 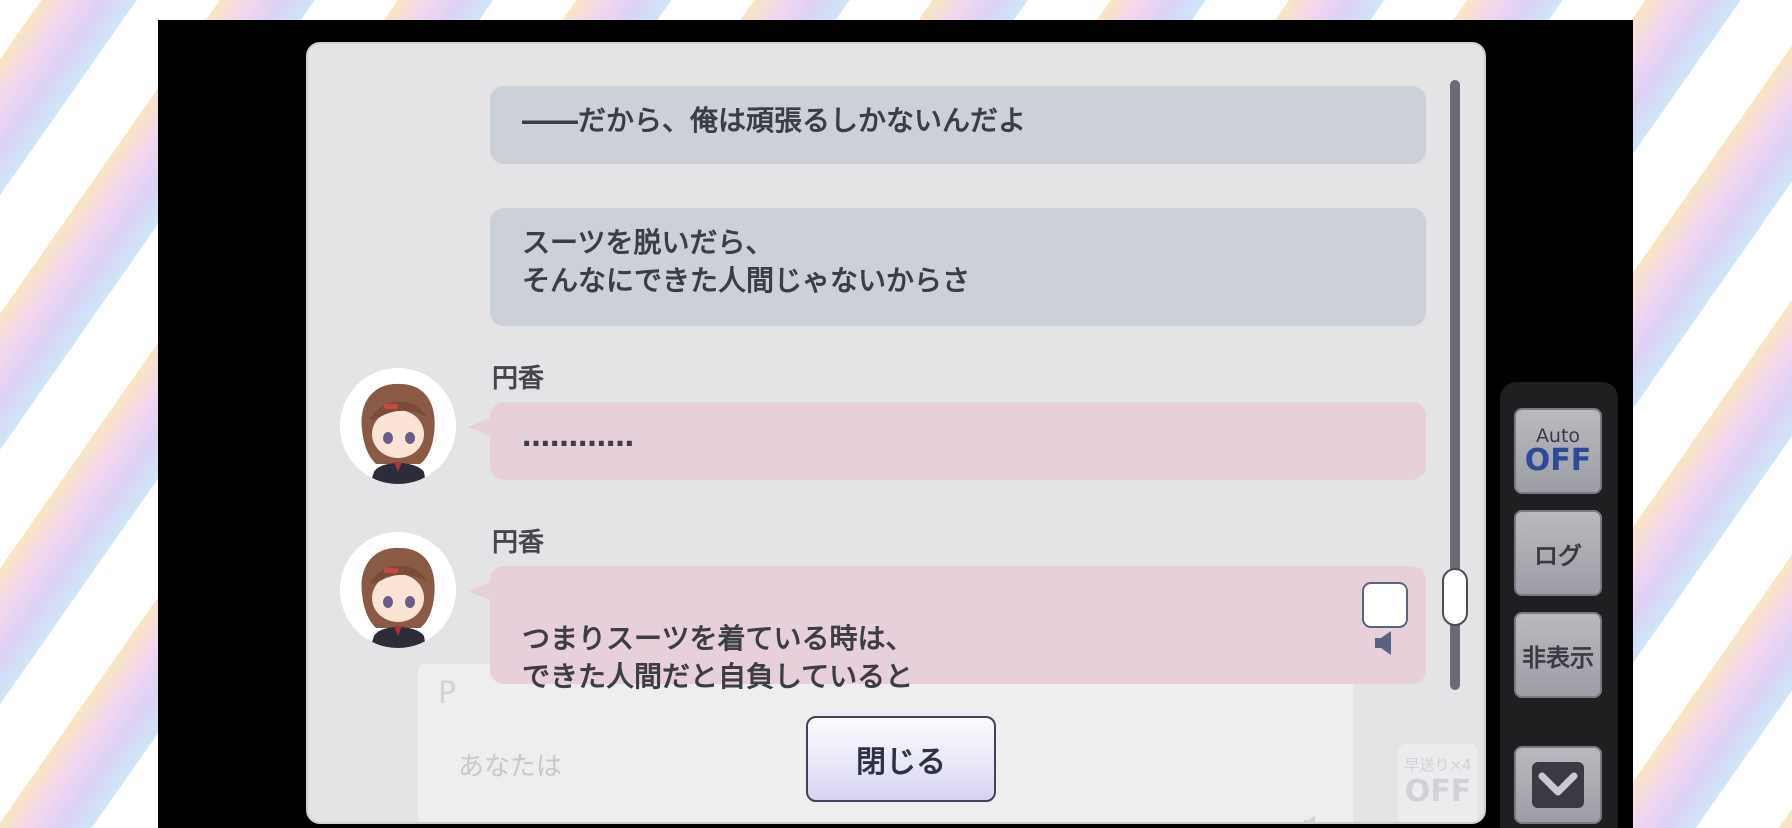 What do you see at coordinates (447, 693) in the screenshot?
I see `player-initial: P` at bounding box center [447, 693].